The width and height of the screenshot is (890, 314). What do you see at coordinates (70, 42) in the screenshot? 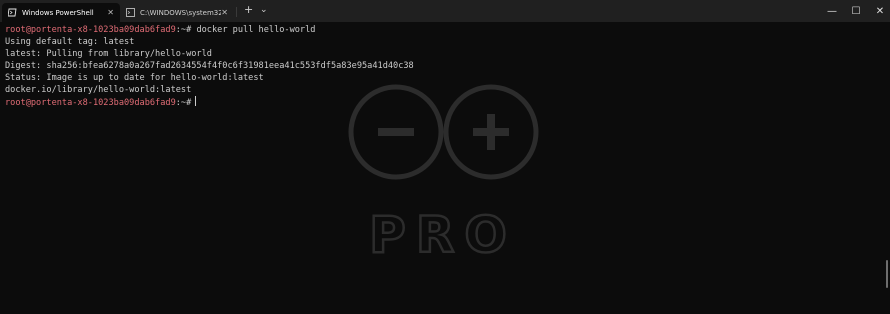
I see `output-line: Using default tag: latest` at bounding box center [70, 42].